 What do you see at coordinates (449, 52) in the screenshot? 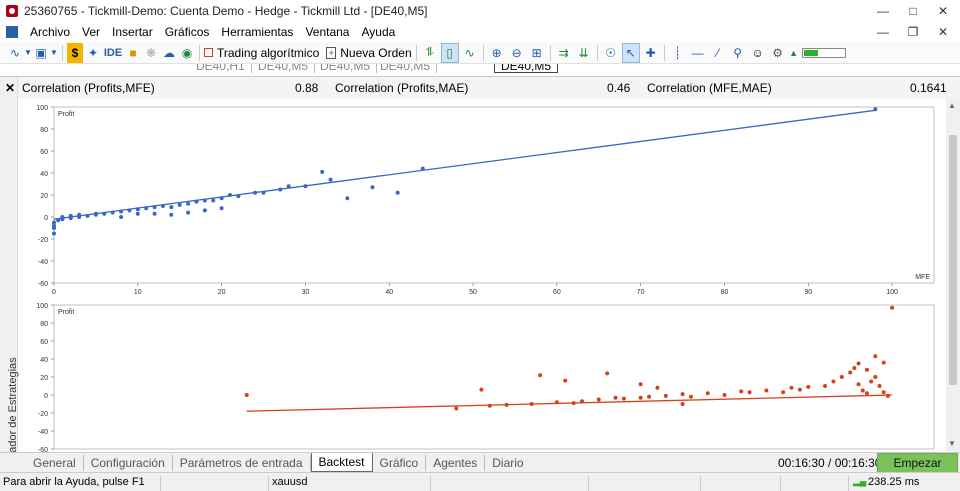
I see `candlestick-icon: ▯` at bounding box center [449, 52].